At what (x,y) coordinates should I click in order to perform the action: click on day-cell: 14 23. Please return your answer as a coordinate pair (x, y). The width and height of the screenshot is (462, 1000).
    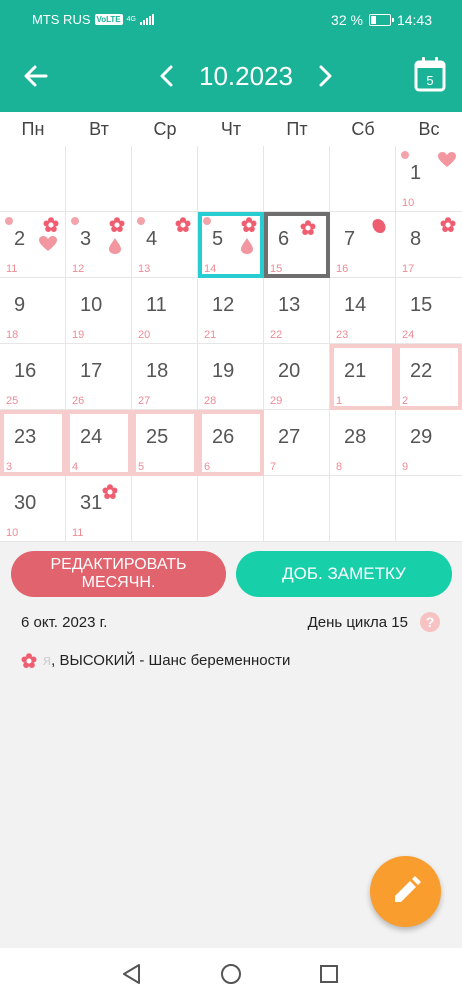
    Looking at the image, I should click on (363, 311).